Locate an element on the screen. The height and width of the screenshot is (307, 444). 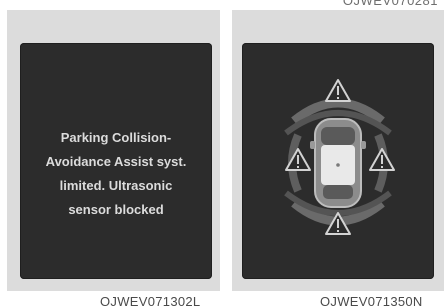
parking-sensor-diagram is located at coordinates (339, 157).